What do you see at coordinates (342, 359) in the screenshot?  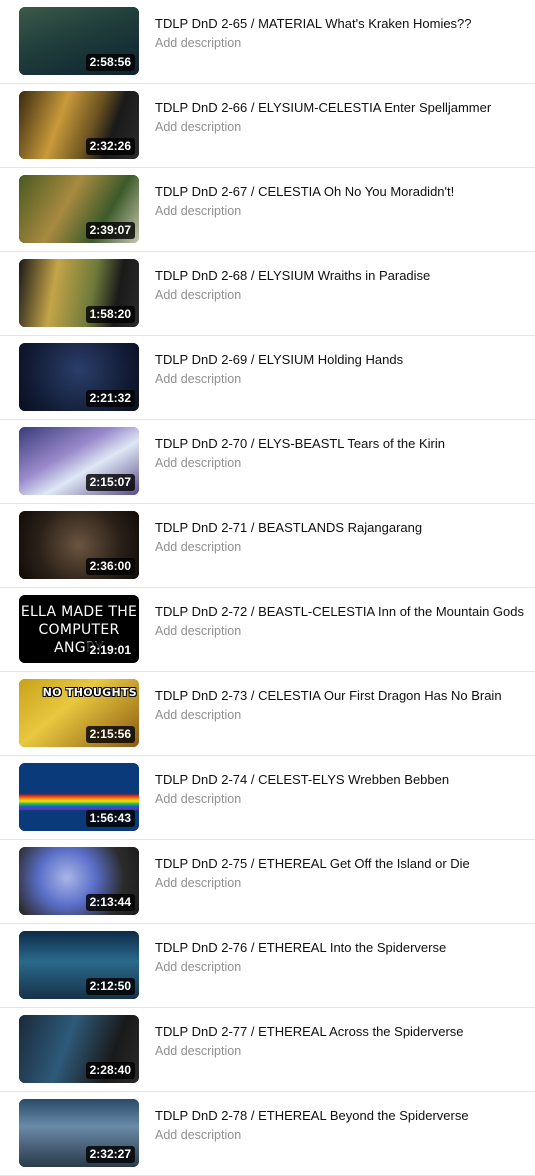 I see `video-title: TDLP DnD 2-69 / ELYSIUM Holding Hands` at bounding box center [342, 359].